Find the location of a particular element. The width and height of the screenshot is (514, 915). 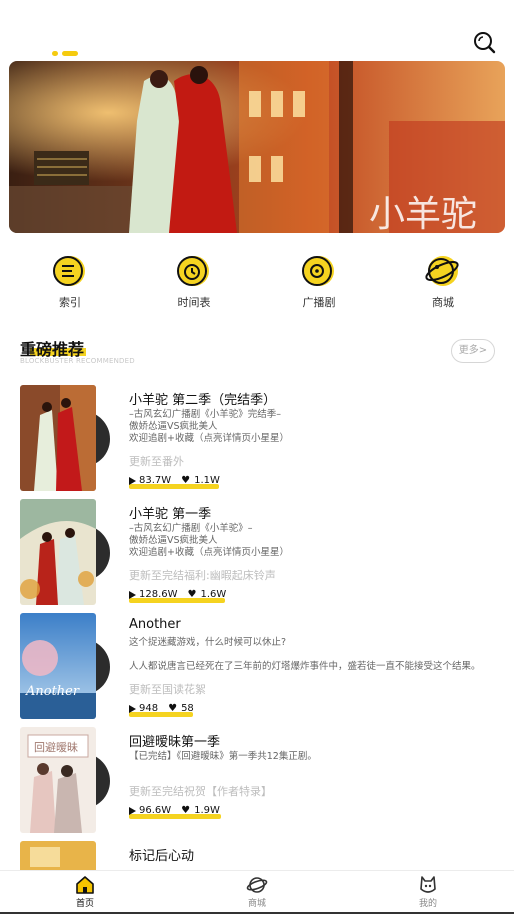

item-stats: 128.6W ♥ 1.6W is located at coordinates (178, 596).